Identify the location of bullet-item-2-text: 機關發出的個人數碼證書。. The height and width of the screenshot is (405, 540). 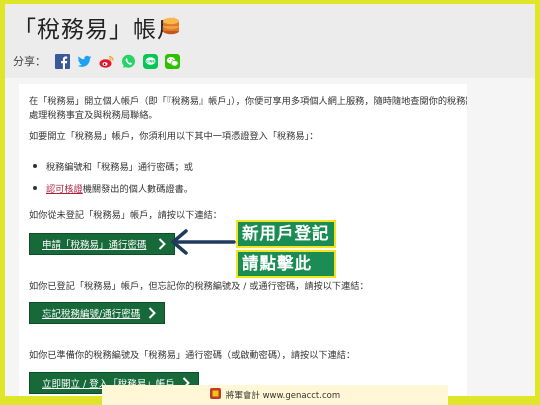
(137, 189).